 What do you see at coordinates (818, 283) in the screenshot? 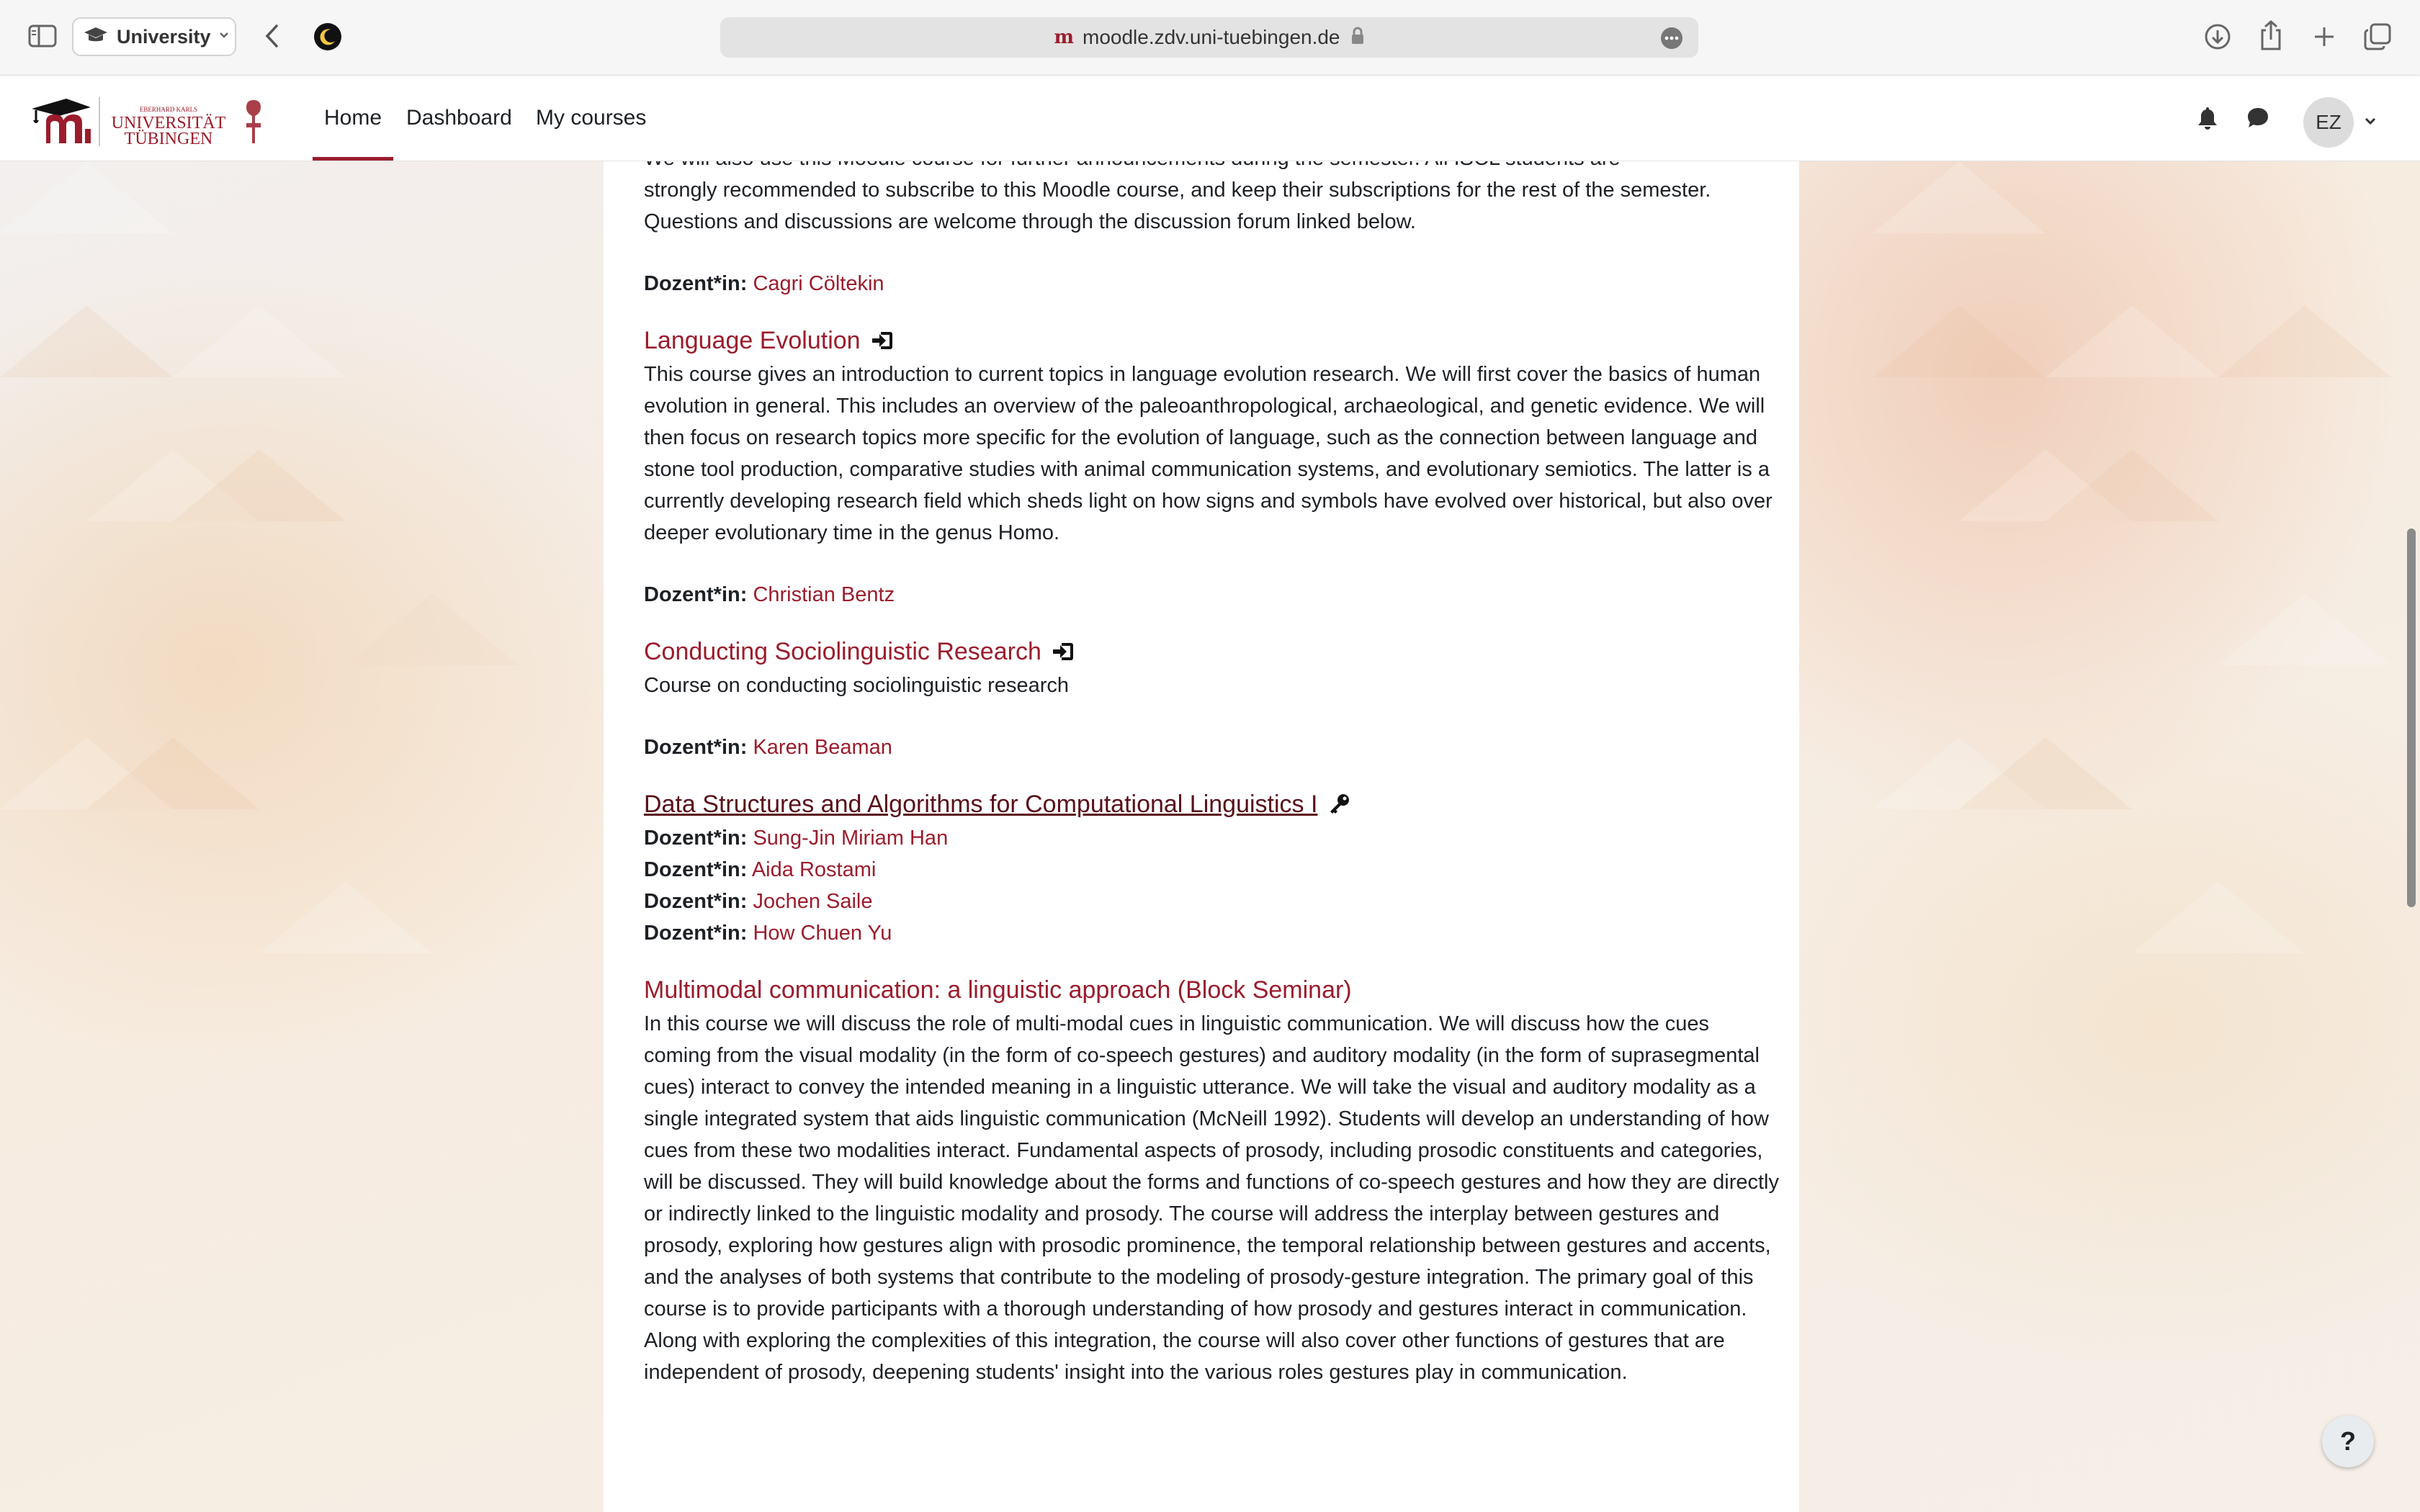
I see `teacher-link: Cagri Cöltekin` at bounding box center [818, 283].